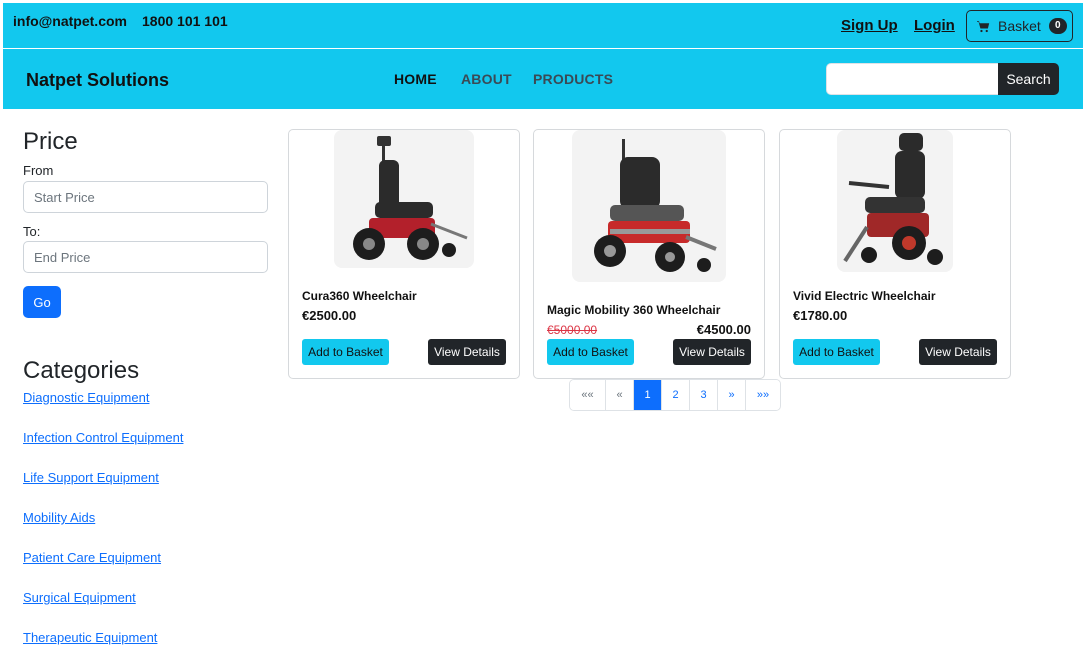 This screenshot has height=653, width=1085. I want to click on to-label: To:, so click(32, 231).